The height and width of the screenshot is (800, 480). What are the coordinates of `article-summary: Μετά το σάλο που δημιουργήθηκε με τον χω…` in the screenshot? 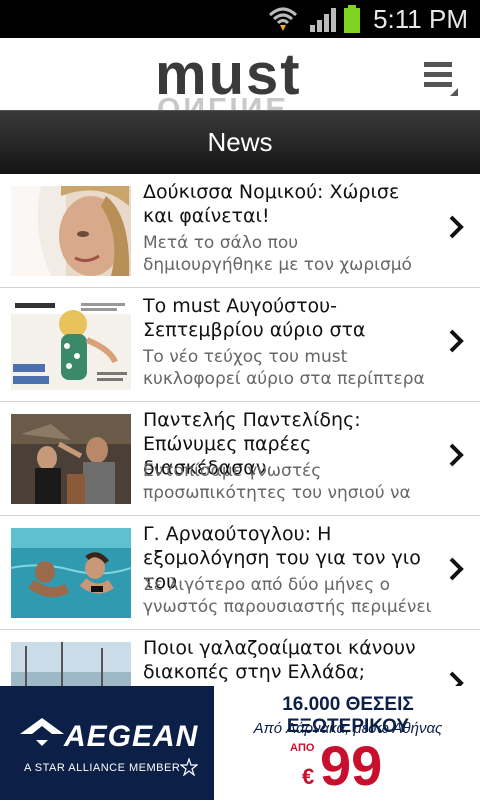 It's located at (277, 254).